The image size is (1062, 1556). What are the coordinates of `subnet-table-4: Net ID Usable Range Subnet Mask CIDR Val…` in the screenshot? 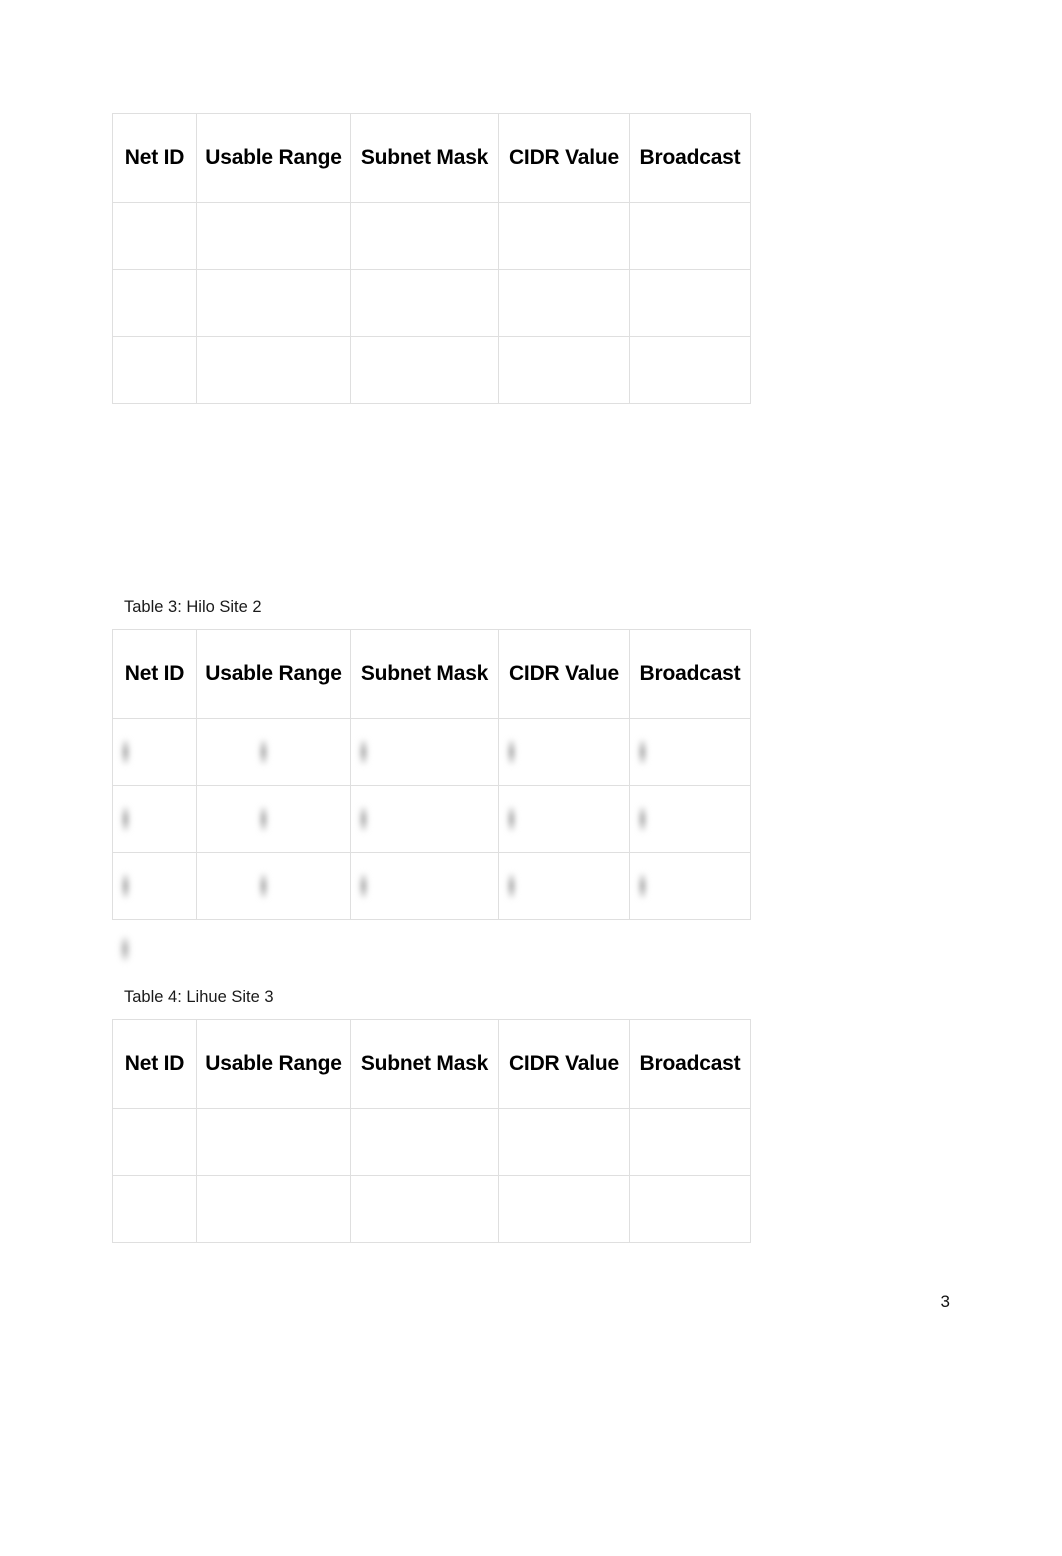 It's located at (431, 1131).